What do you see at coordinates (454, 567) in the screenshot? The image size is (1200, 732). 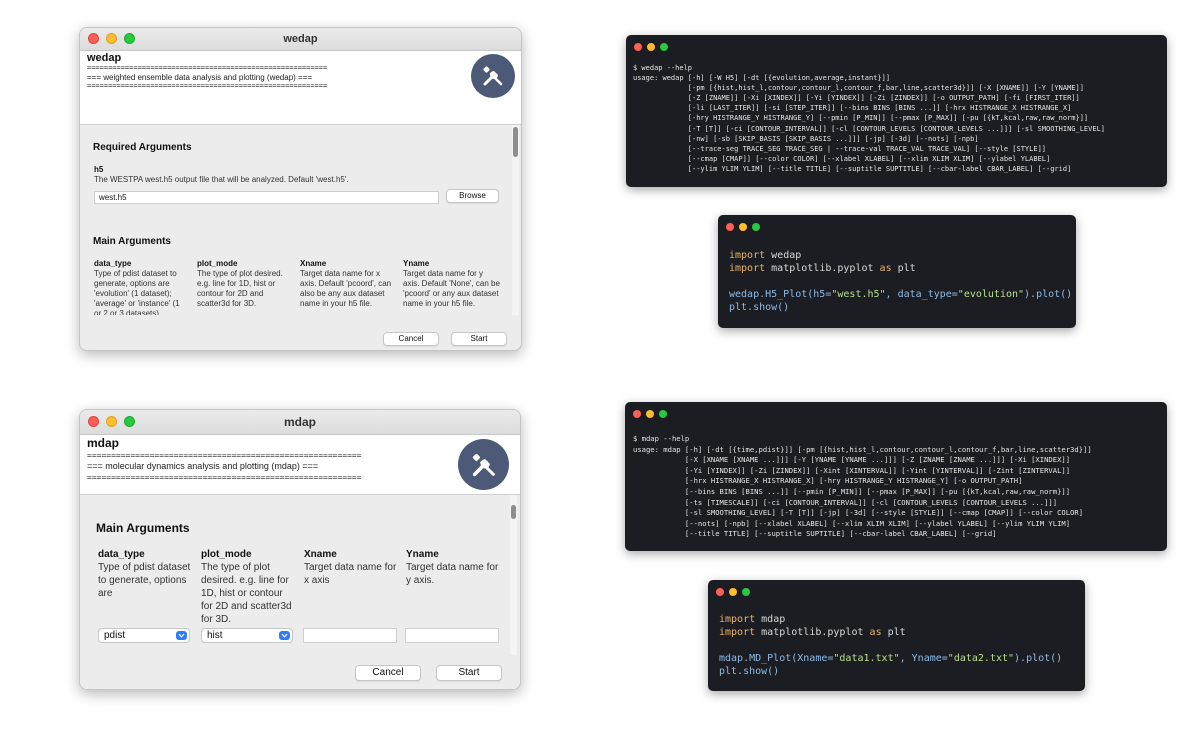 I see `arg-Yname: Yname Target data name for y axis.` at bounding box center [454, 567].